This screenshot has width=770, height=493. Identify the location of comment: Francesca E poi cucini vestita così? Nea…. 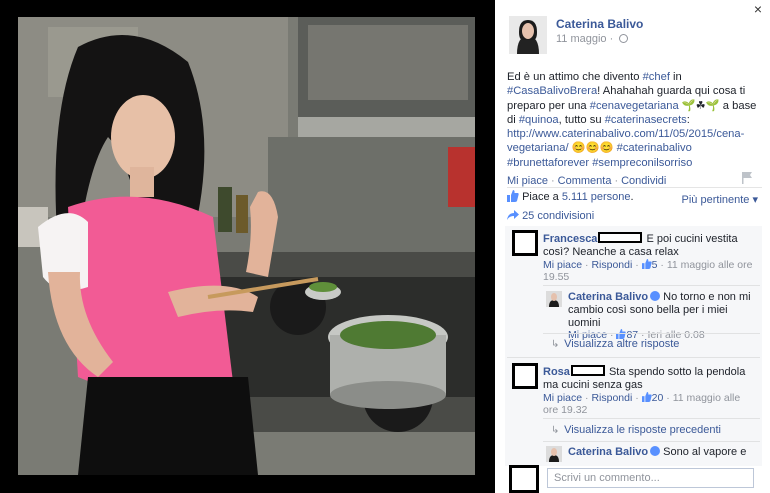
(648, 258).